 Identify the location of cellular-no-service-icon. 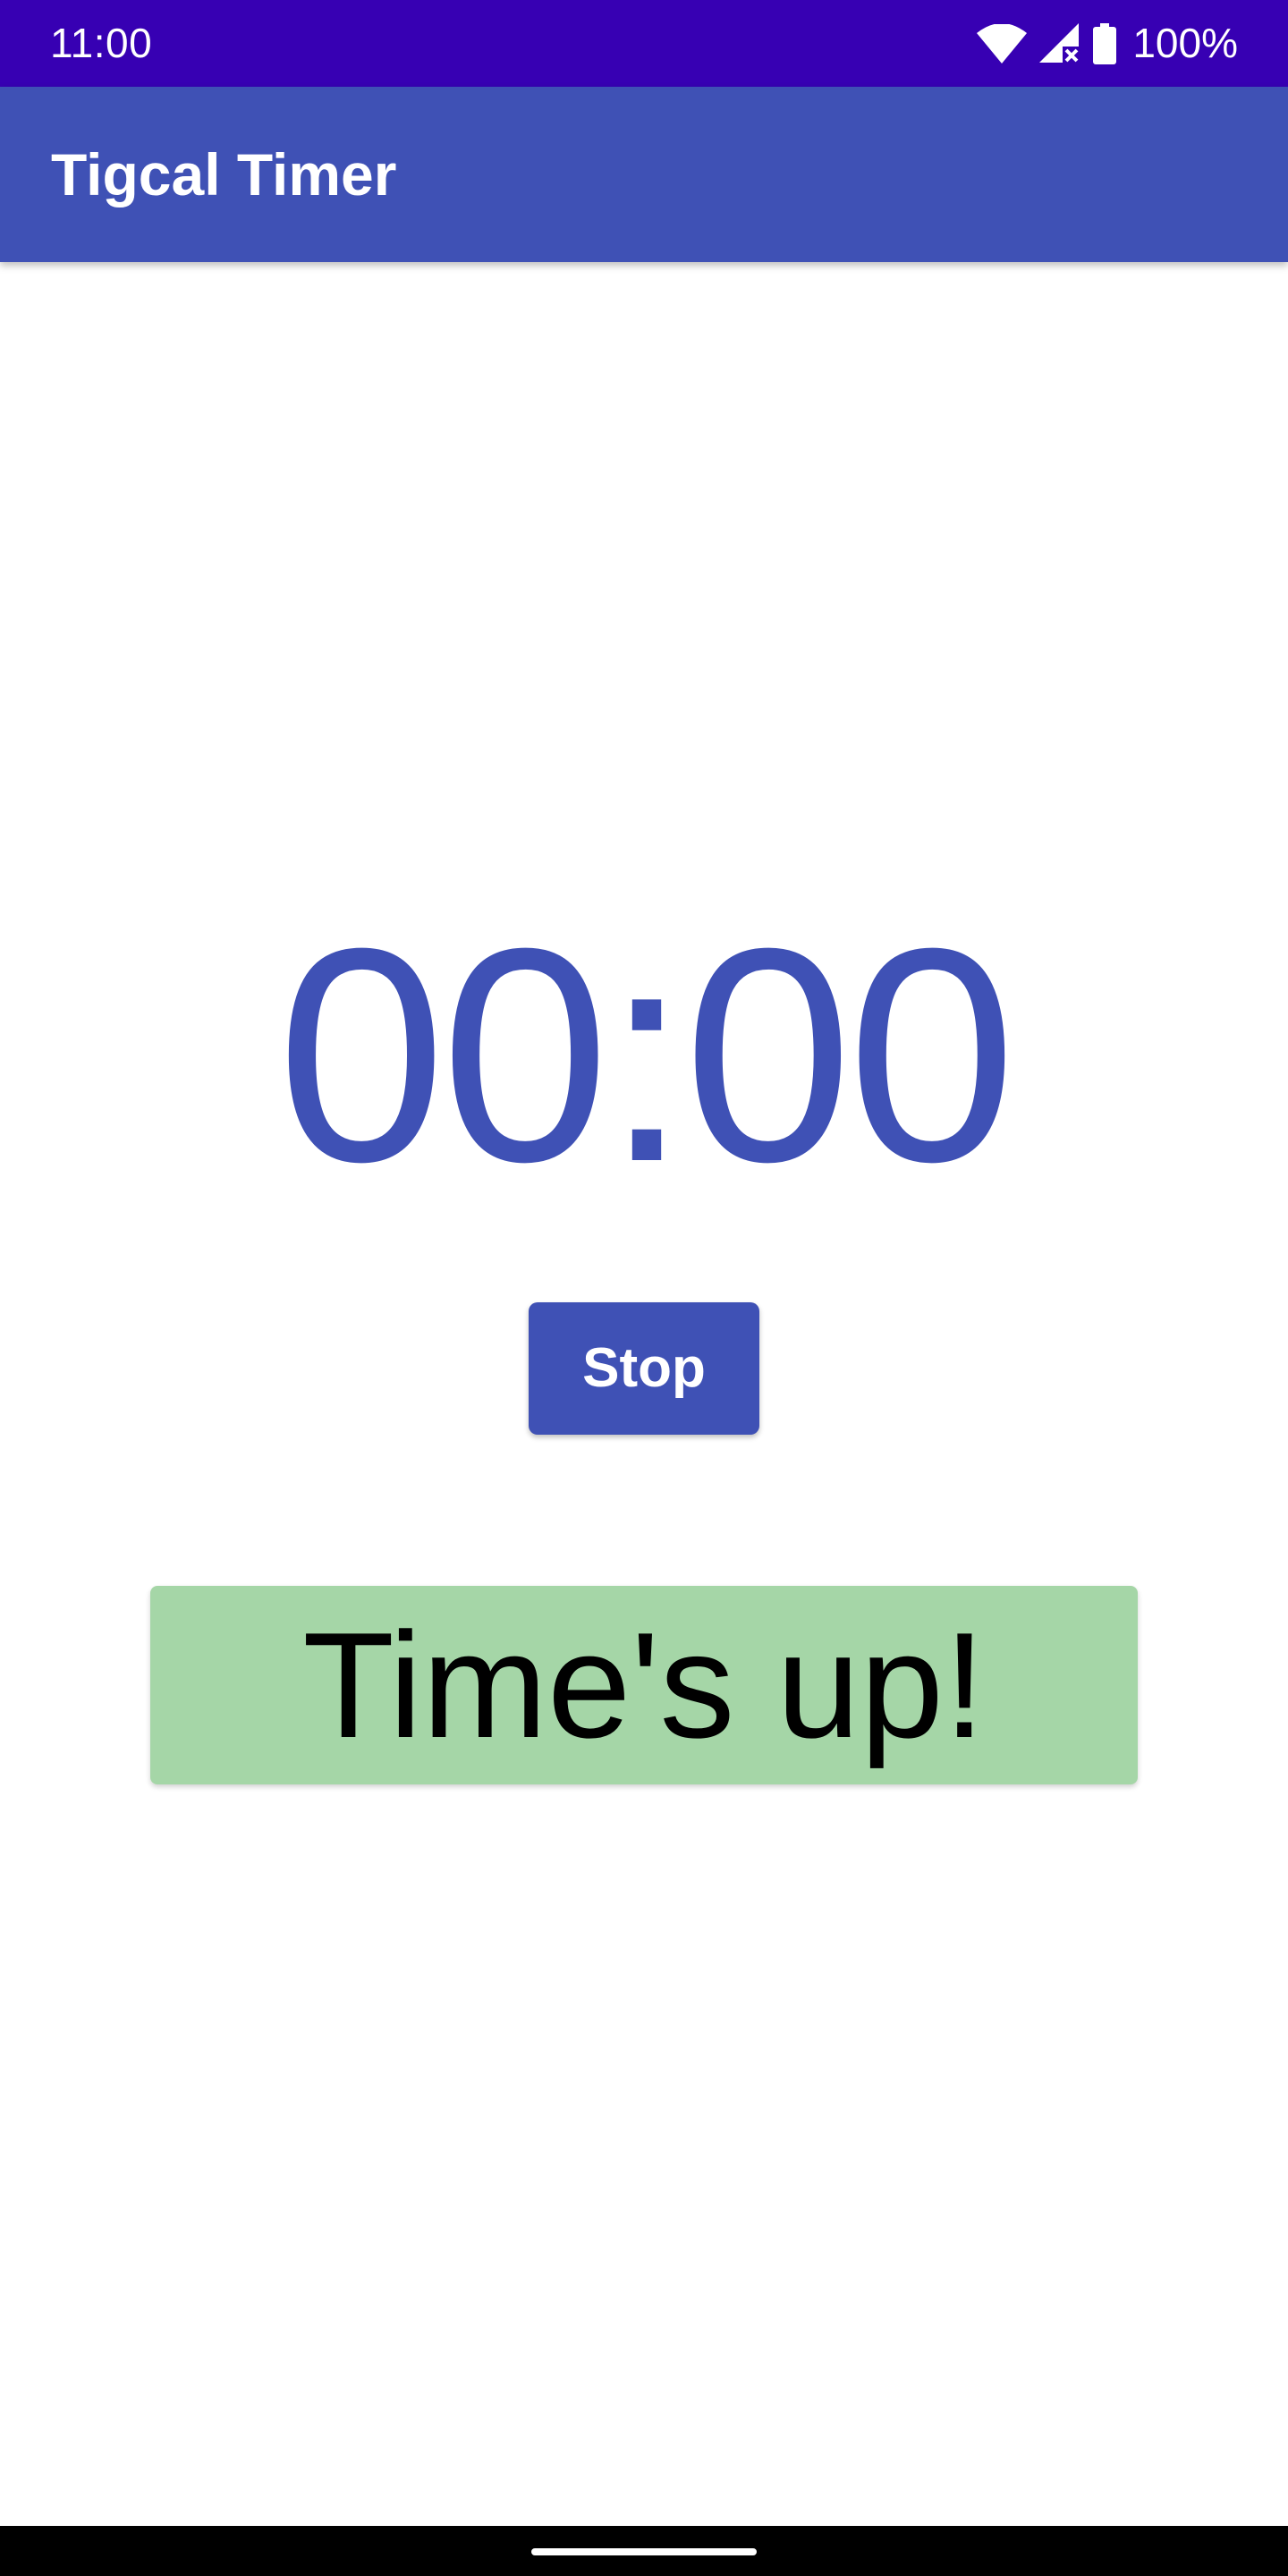
(1059, 43).